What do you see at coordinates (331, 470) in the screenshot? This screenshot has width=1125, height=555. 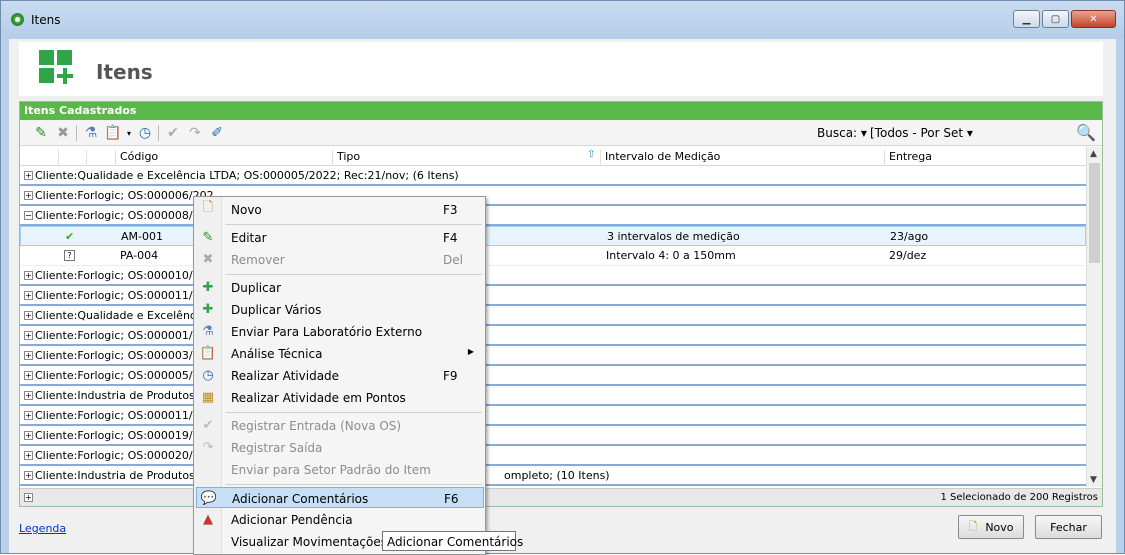 I see `menu-item-label: Enviar para Setor Padrão do Item` at bounding box center [331, 470].